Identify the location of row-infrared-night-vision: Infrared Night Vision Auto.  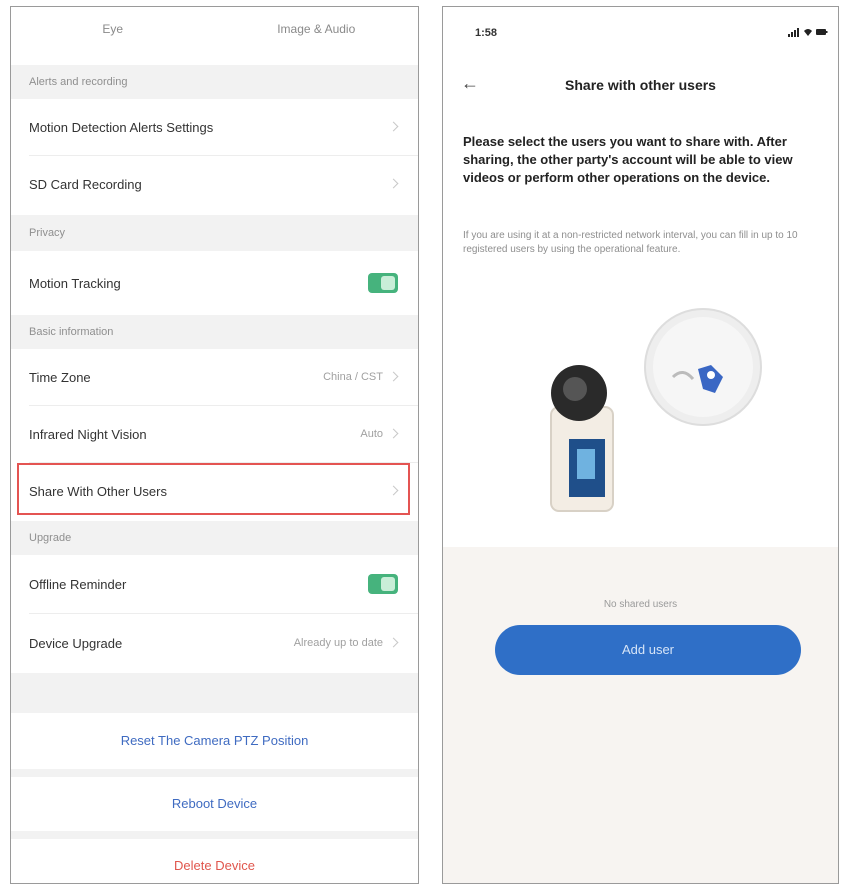
(214, 434).